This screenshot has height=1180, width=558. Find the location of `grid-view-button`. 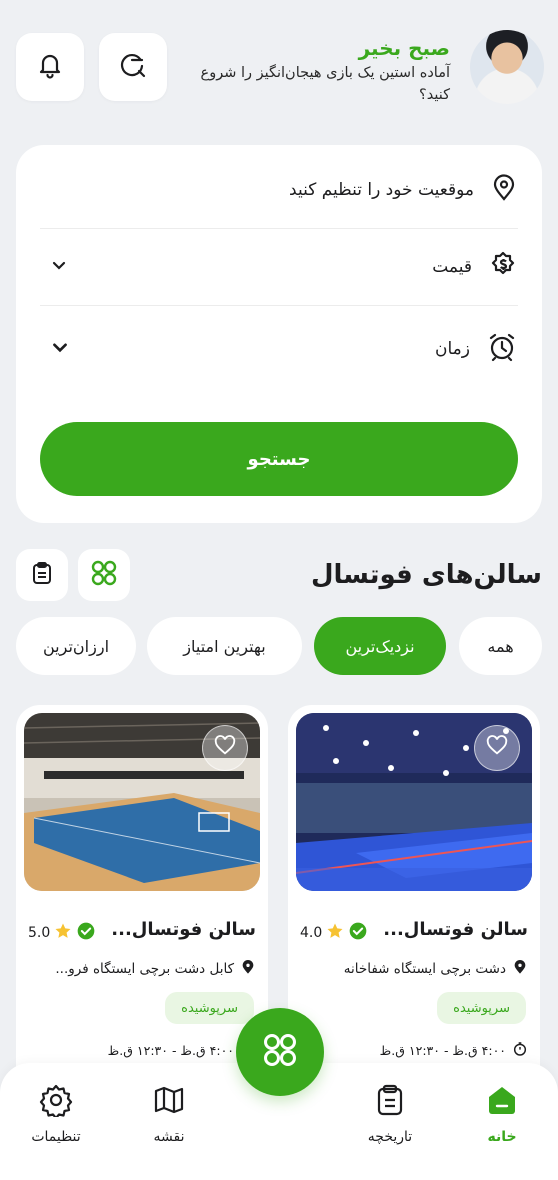

grid-view-button is located at coordinates (104, 575).